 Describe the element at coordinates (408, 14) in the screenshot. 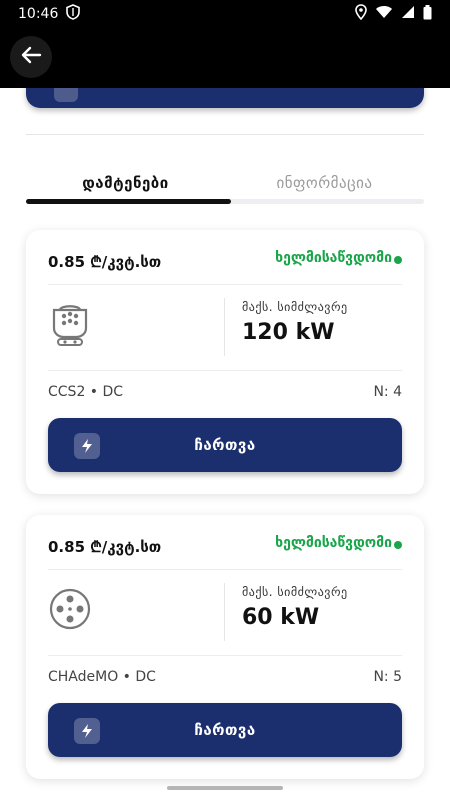

I see `signal-icon` at that location.